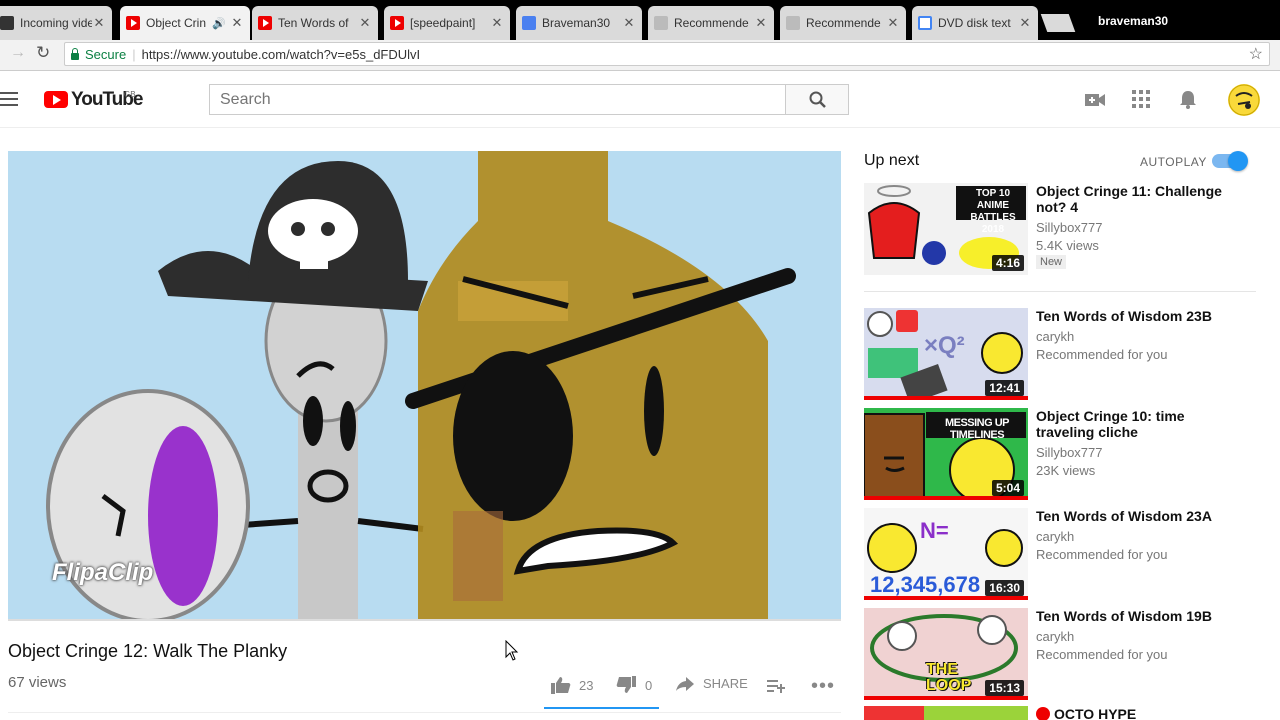 This screenshot has height=720, width=1280. What do you see at coordinates (976, 713) in the screenshot?
I see `thumbnail-art` at bounding box center [976, 713].